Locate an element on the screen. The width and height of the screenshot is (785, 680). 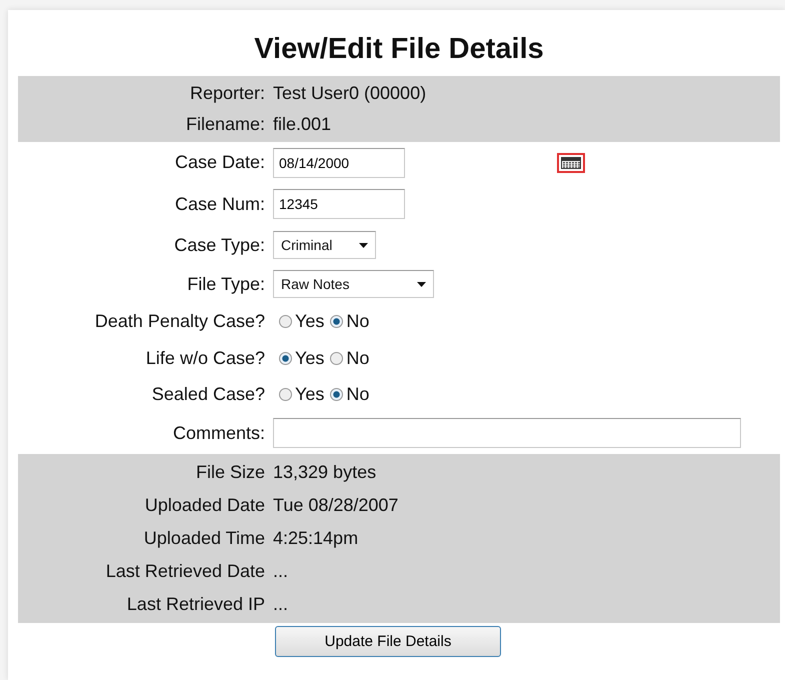
info-value: Test User0 (00000) is located at coordinates (350, 93).